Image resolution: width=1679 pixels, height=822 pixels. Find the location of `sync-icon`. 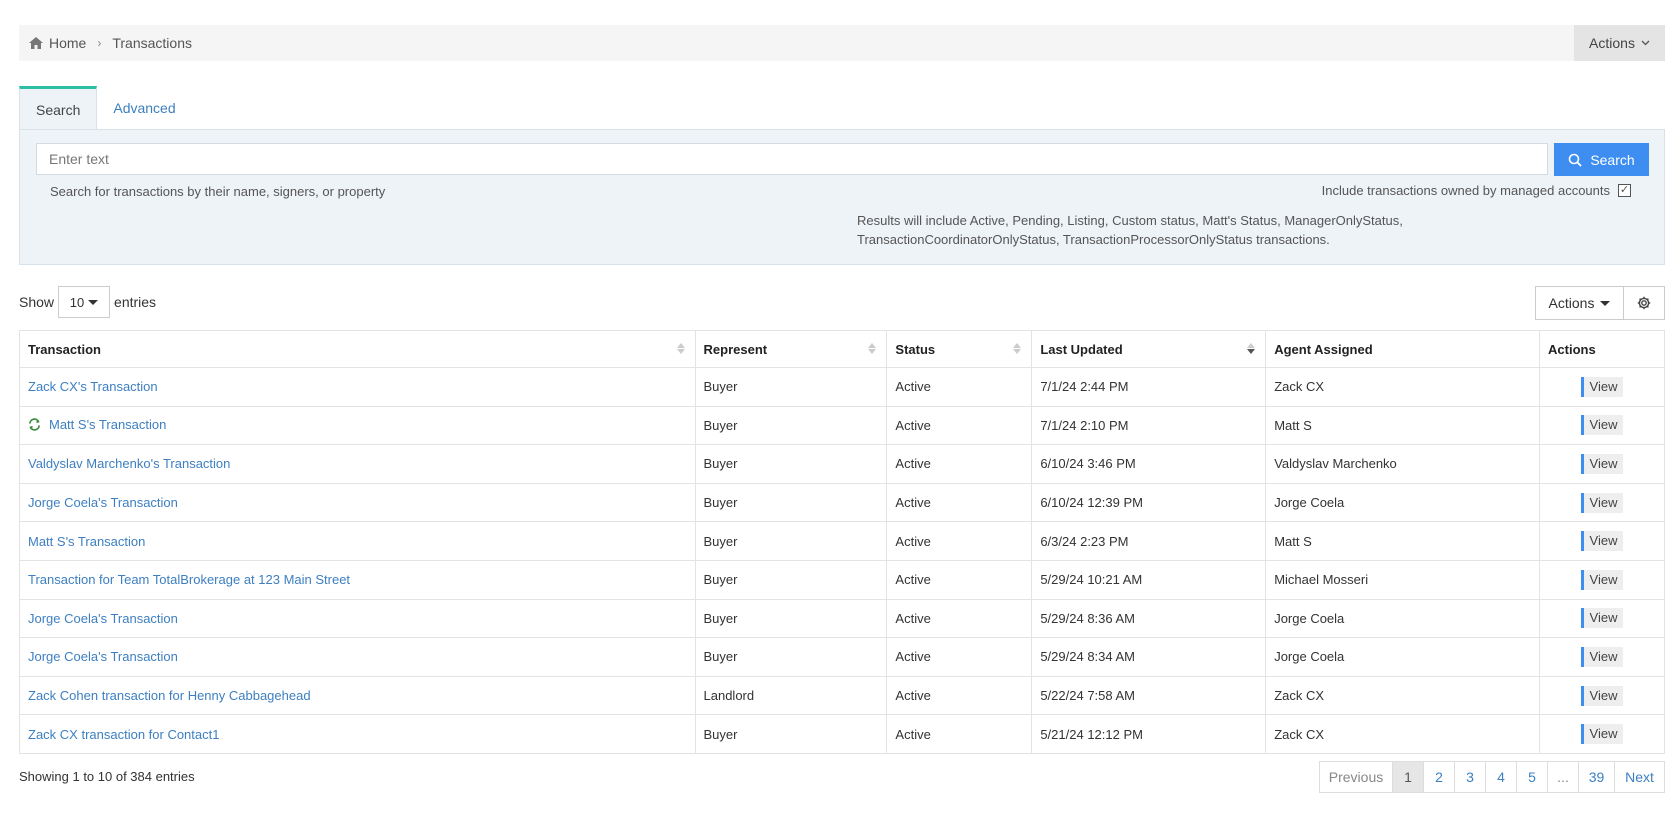

sync-icon is located at coordinates (34, 424).